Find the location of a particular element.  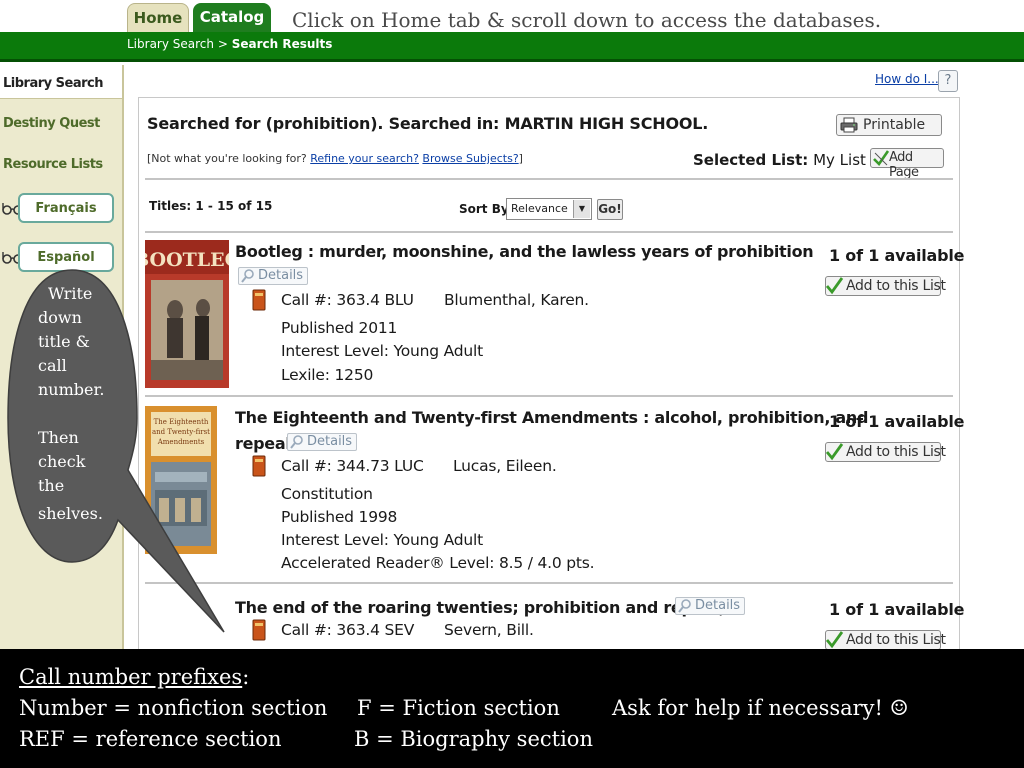

sort-select: Relevance ▼ is located at coordinates (549, 209).